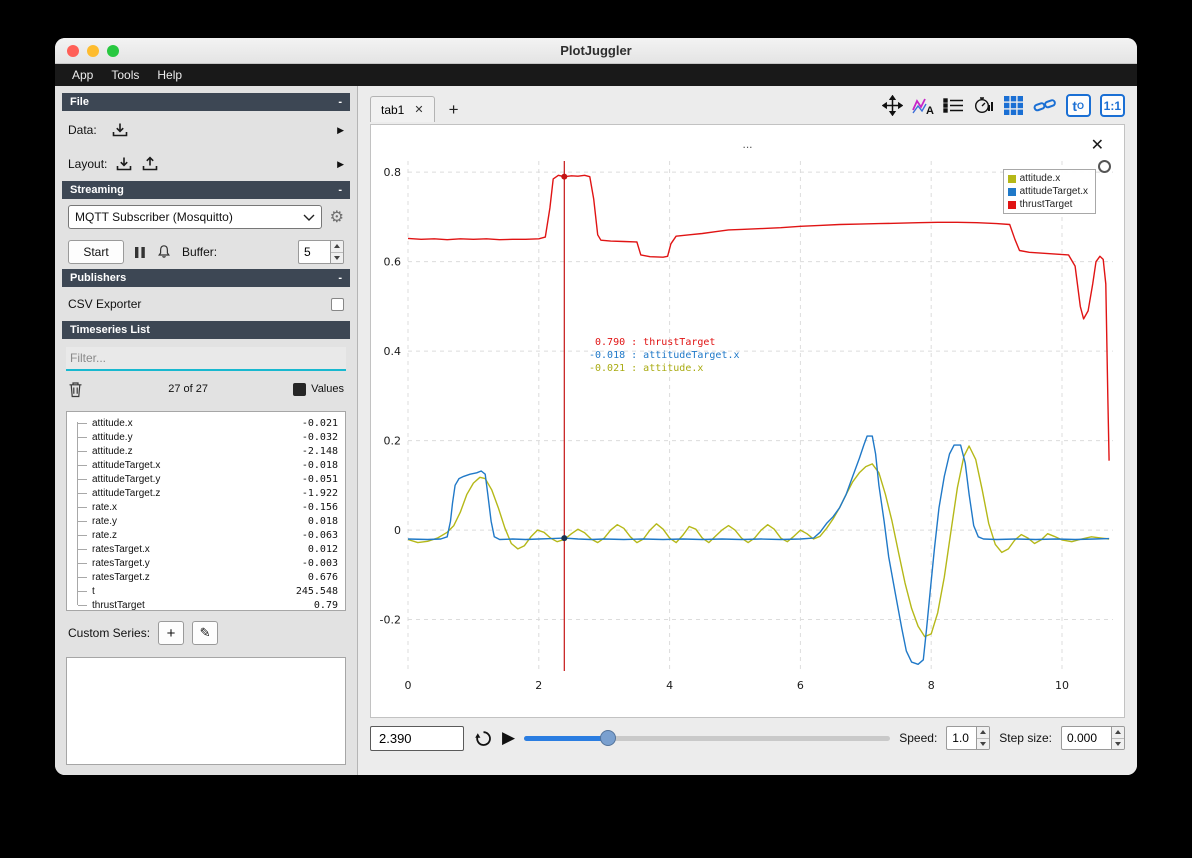  Describe the element at coordinates (96, 252) in the screenshot. I see `start-button: Start` at that location.